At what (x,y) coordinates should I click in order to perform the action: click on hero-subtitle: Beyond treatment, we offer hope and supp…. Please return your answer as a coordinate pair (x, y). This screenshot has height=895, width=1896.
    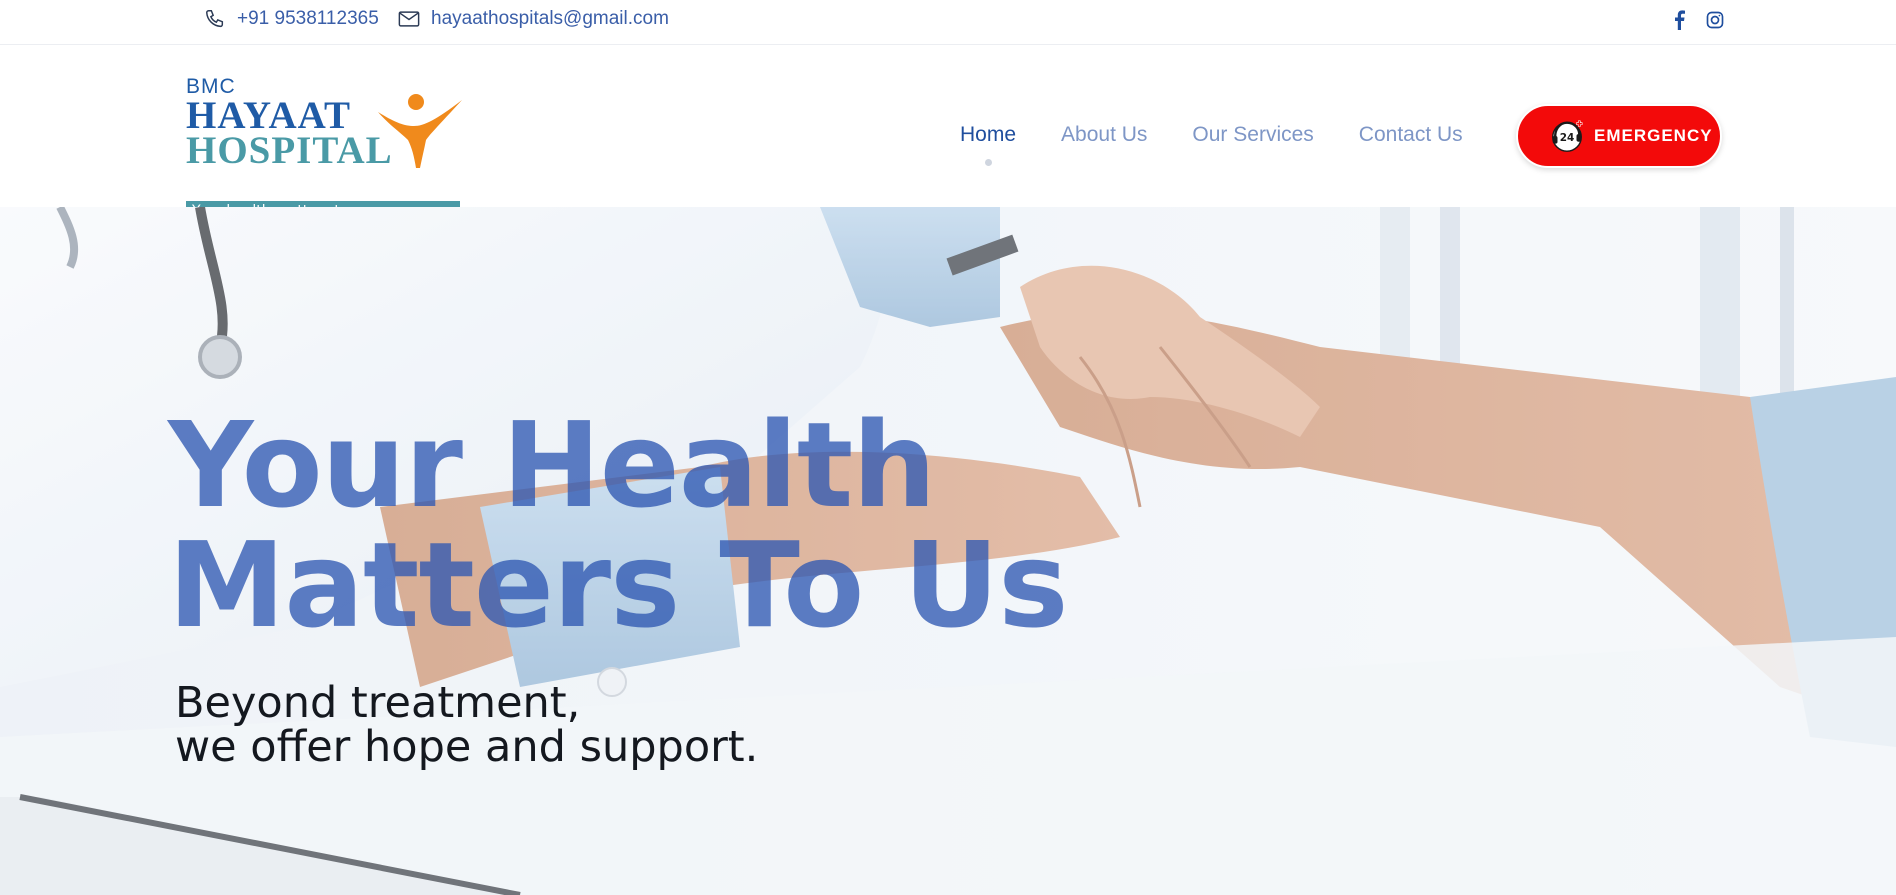
    Looking at the image, I should click on (466, 725).